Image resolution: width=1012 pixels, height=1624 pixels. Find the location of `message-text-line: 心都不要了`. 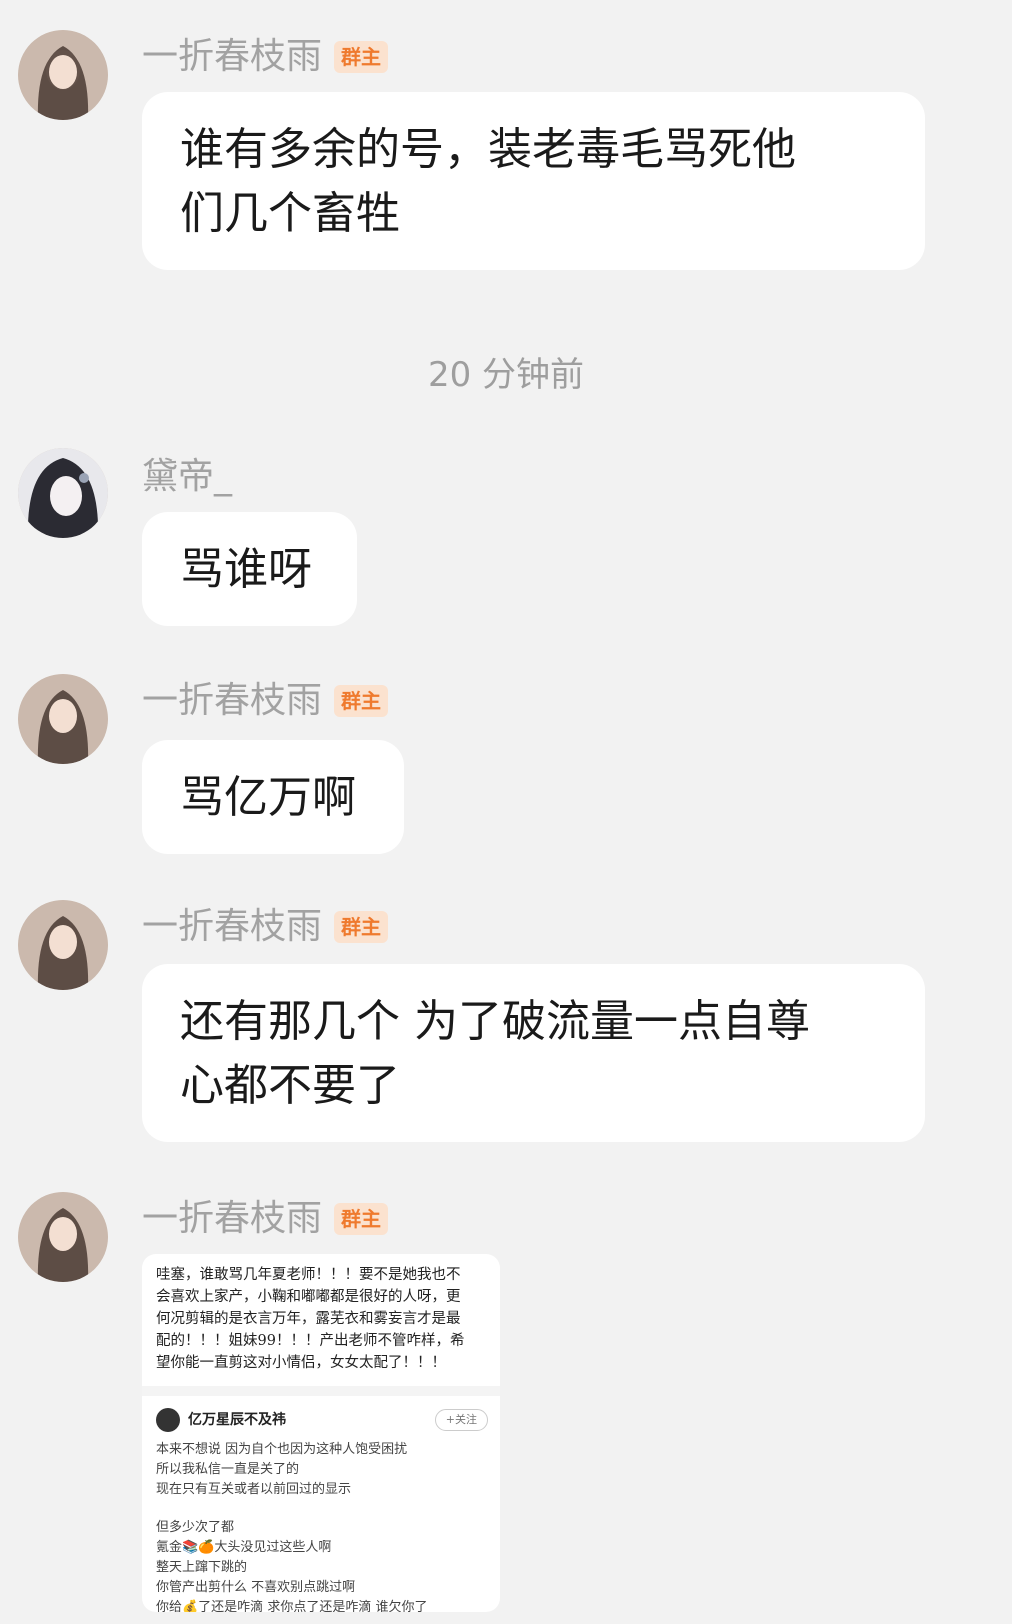

message-text-line: 心都不要了 is located at coordinates (290, 1085).